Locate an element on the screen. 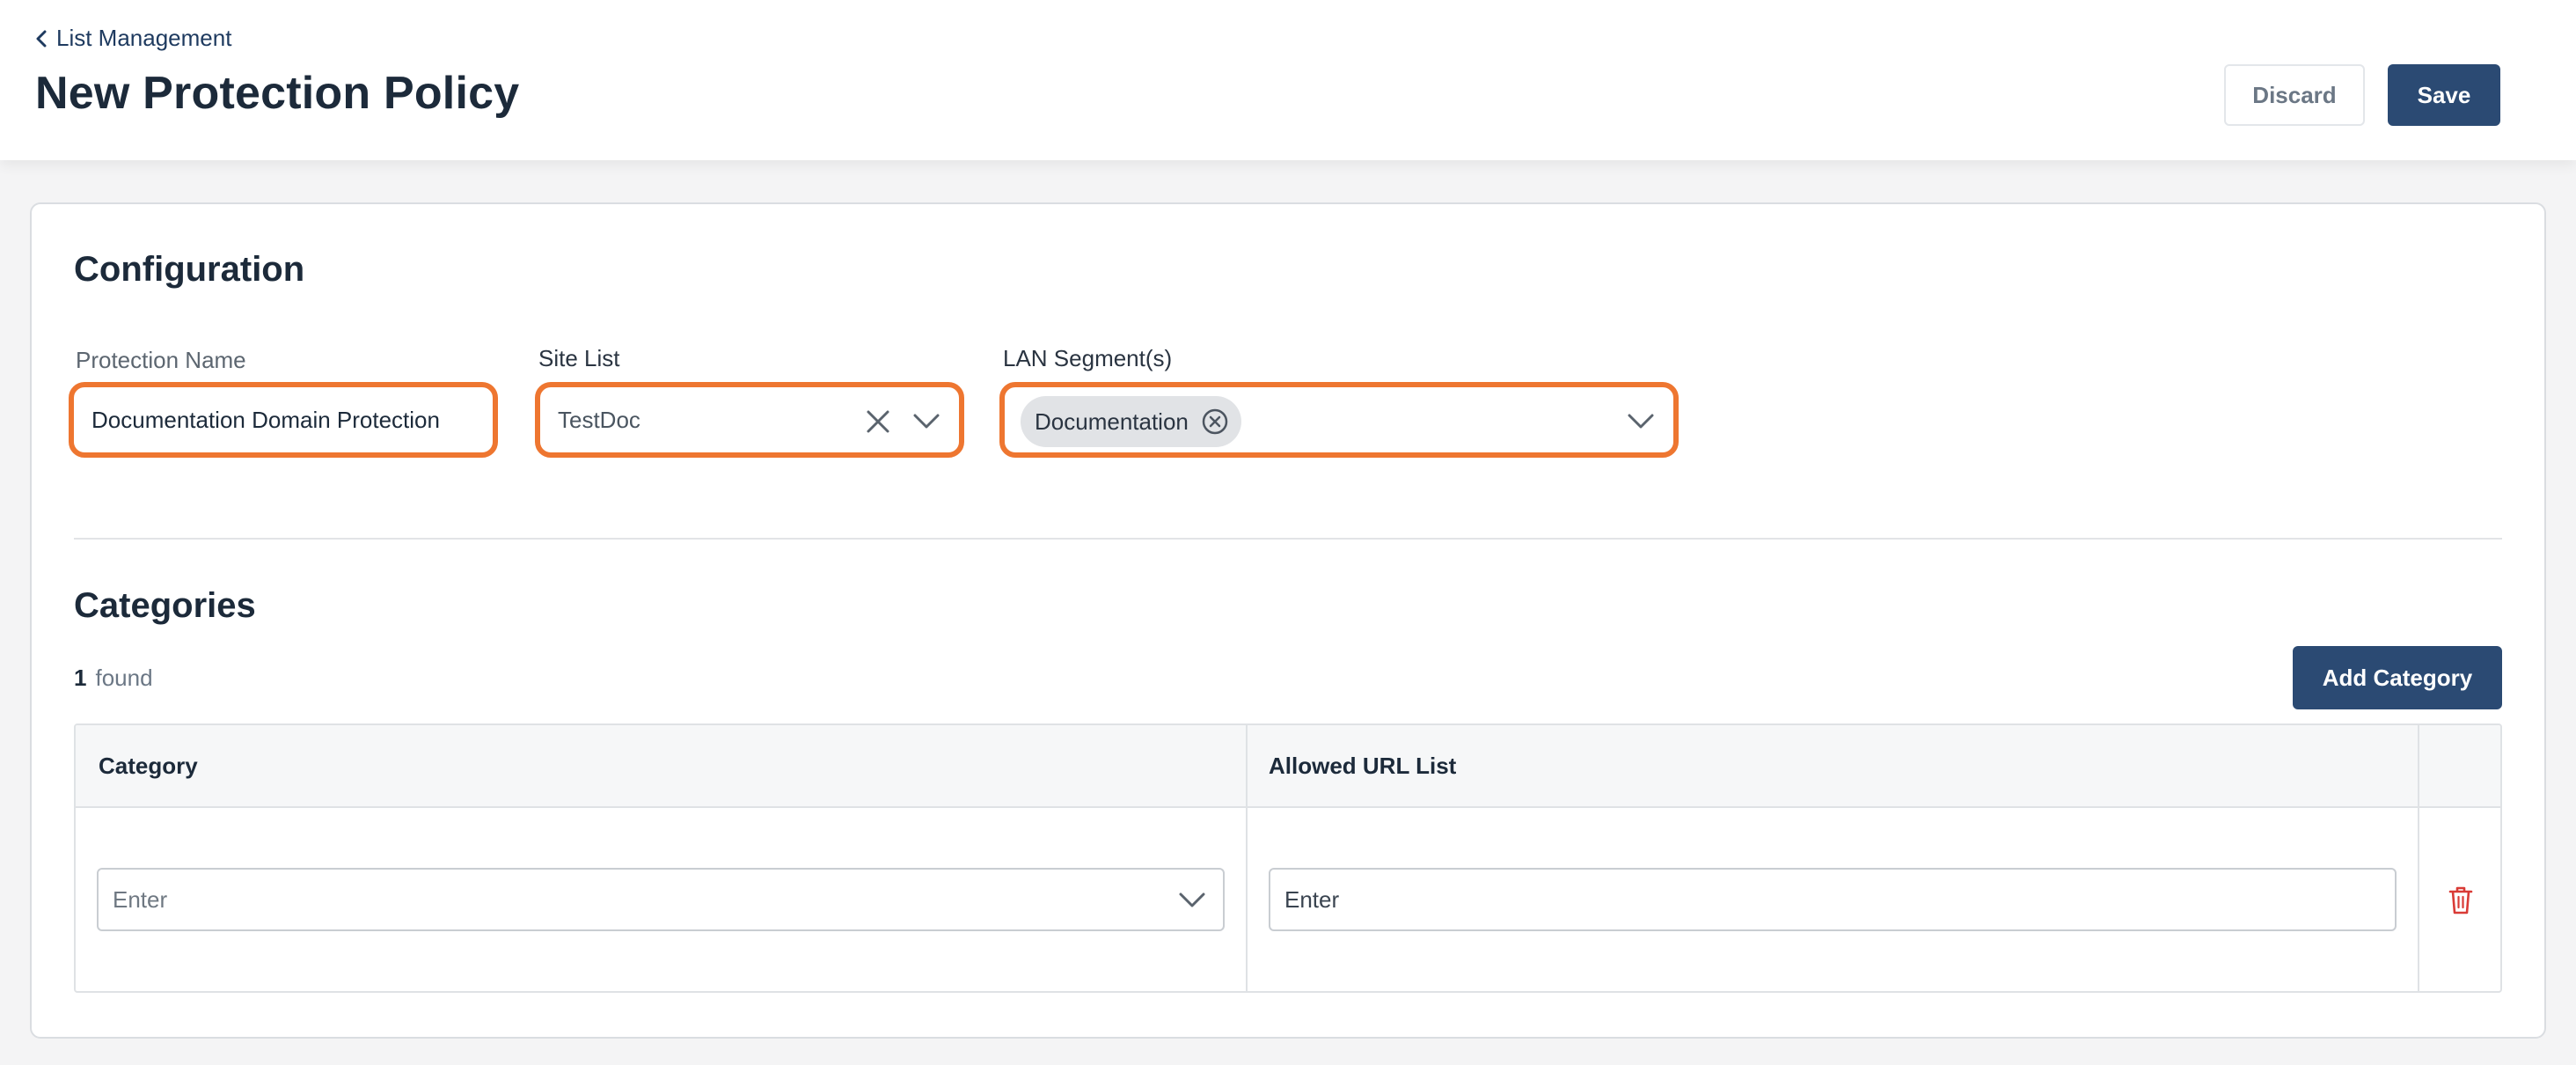 The height and width of the screenshot is (1065, 2576). discard-button: Discard is located at coordinates (2294, 95).